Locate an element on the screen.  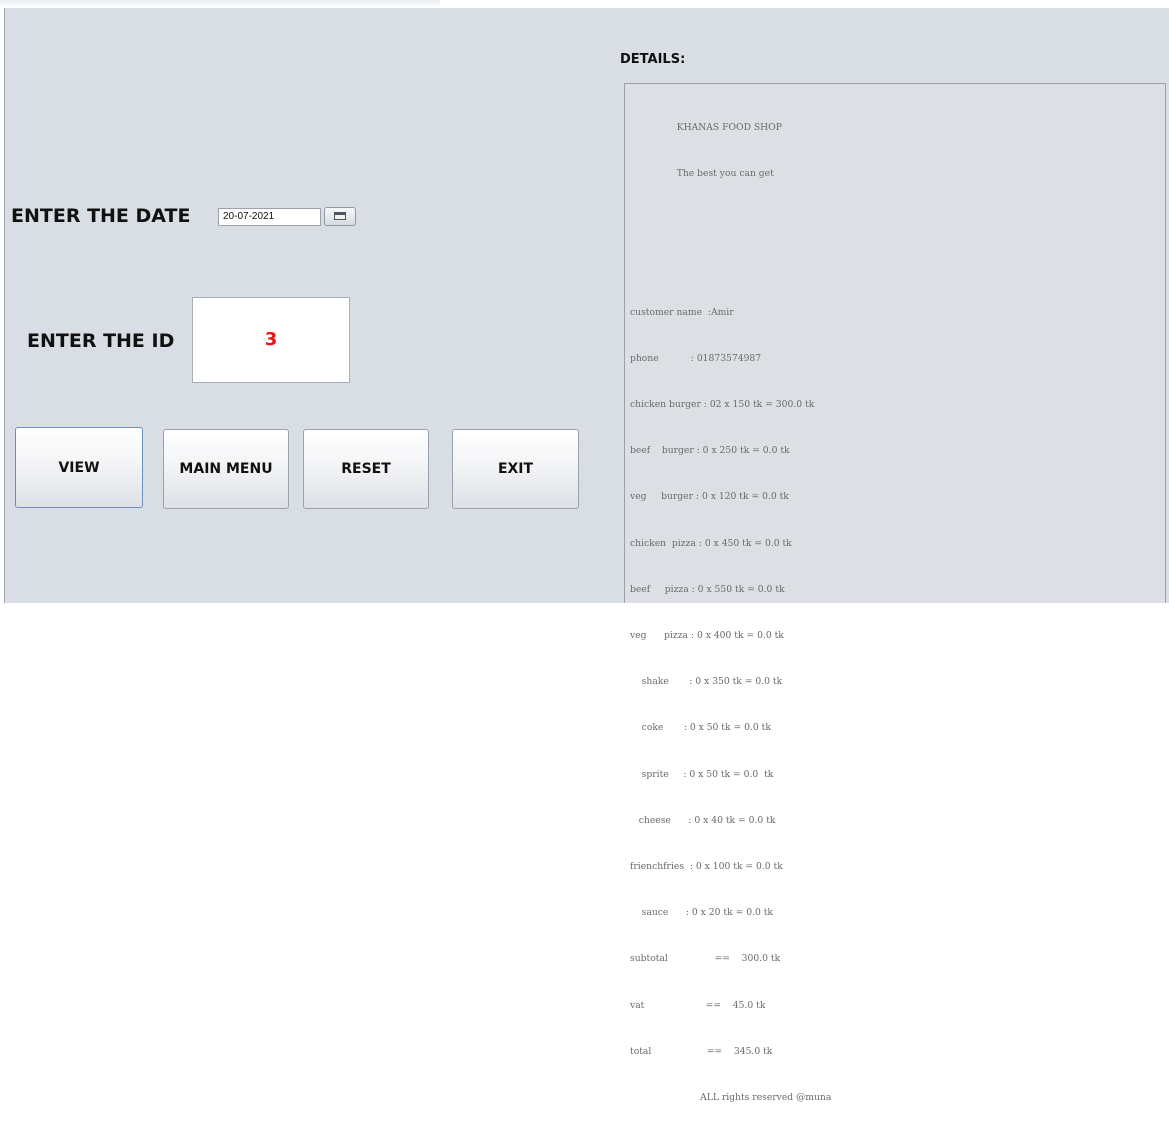
receipt-line: subtotal == 300.0 tk is located at coordinates (705, 959).